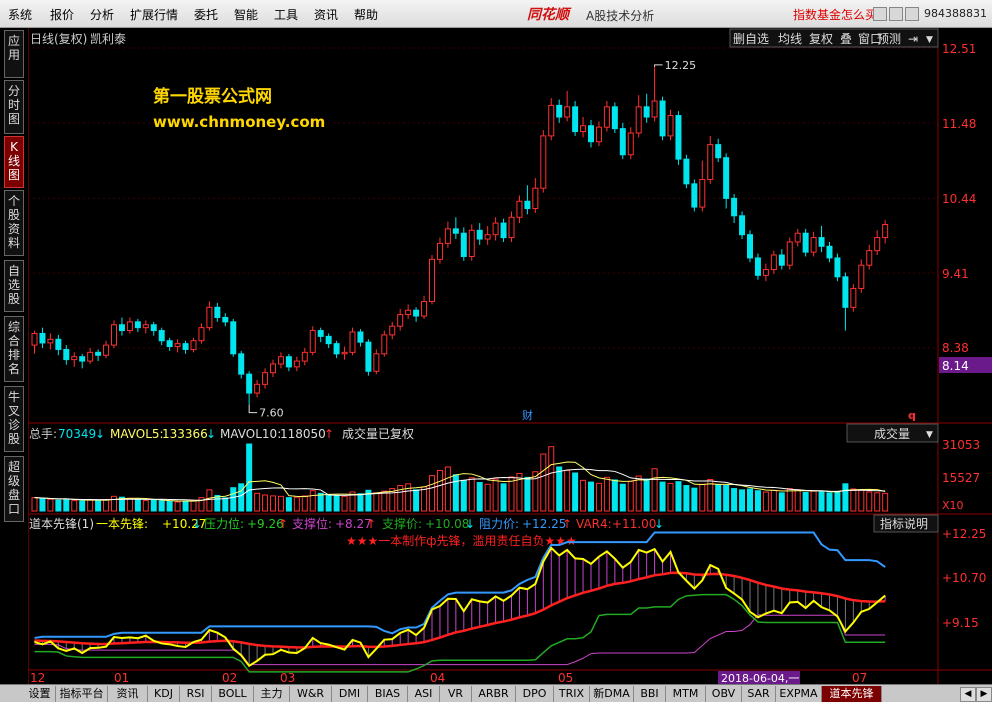 Image resolution: width=992 pixels, height=702 pixels. Describe the element at coordinates (494, 694) in the screenshot. I see `tab-arbr: ARBR` at that location.